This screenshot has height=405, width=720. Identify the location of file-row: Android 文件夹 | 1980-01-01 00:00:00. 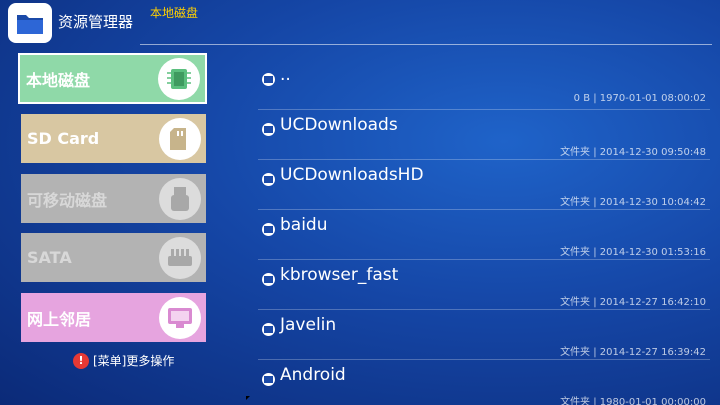
(484, 383).